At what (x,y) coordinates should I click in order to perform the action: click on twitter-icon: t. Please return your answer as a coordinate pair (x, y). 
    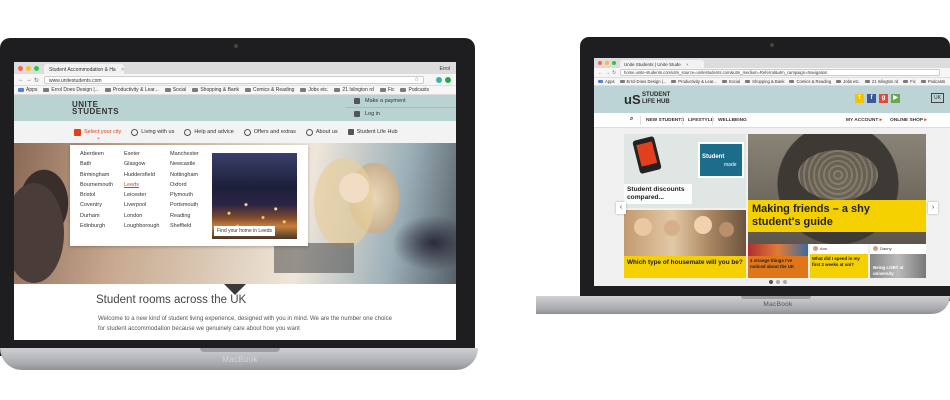
    Looking at the image, I should click on (859, 98).